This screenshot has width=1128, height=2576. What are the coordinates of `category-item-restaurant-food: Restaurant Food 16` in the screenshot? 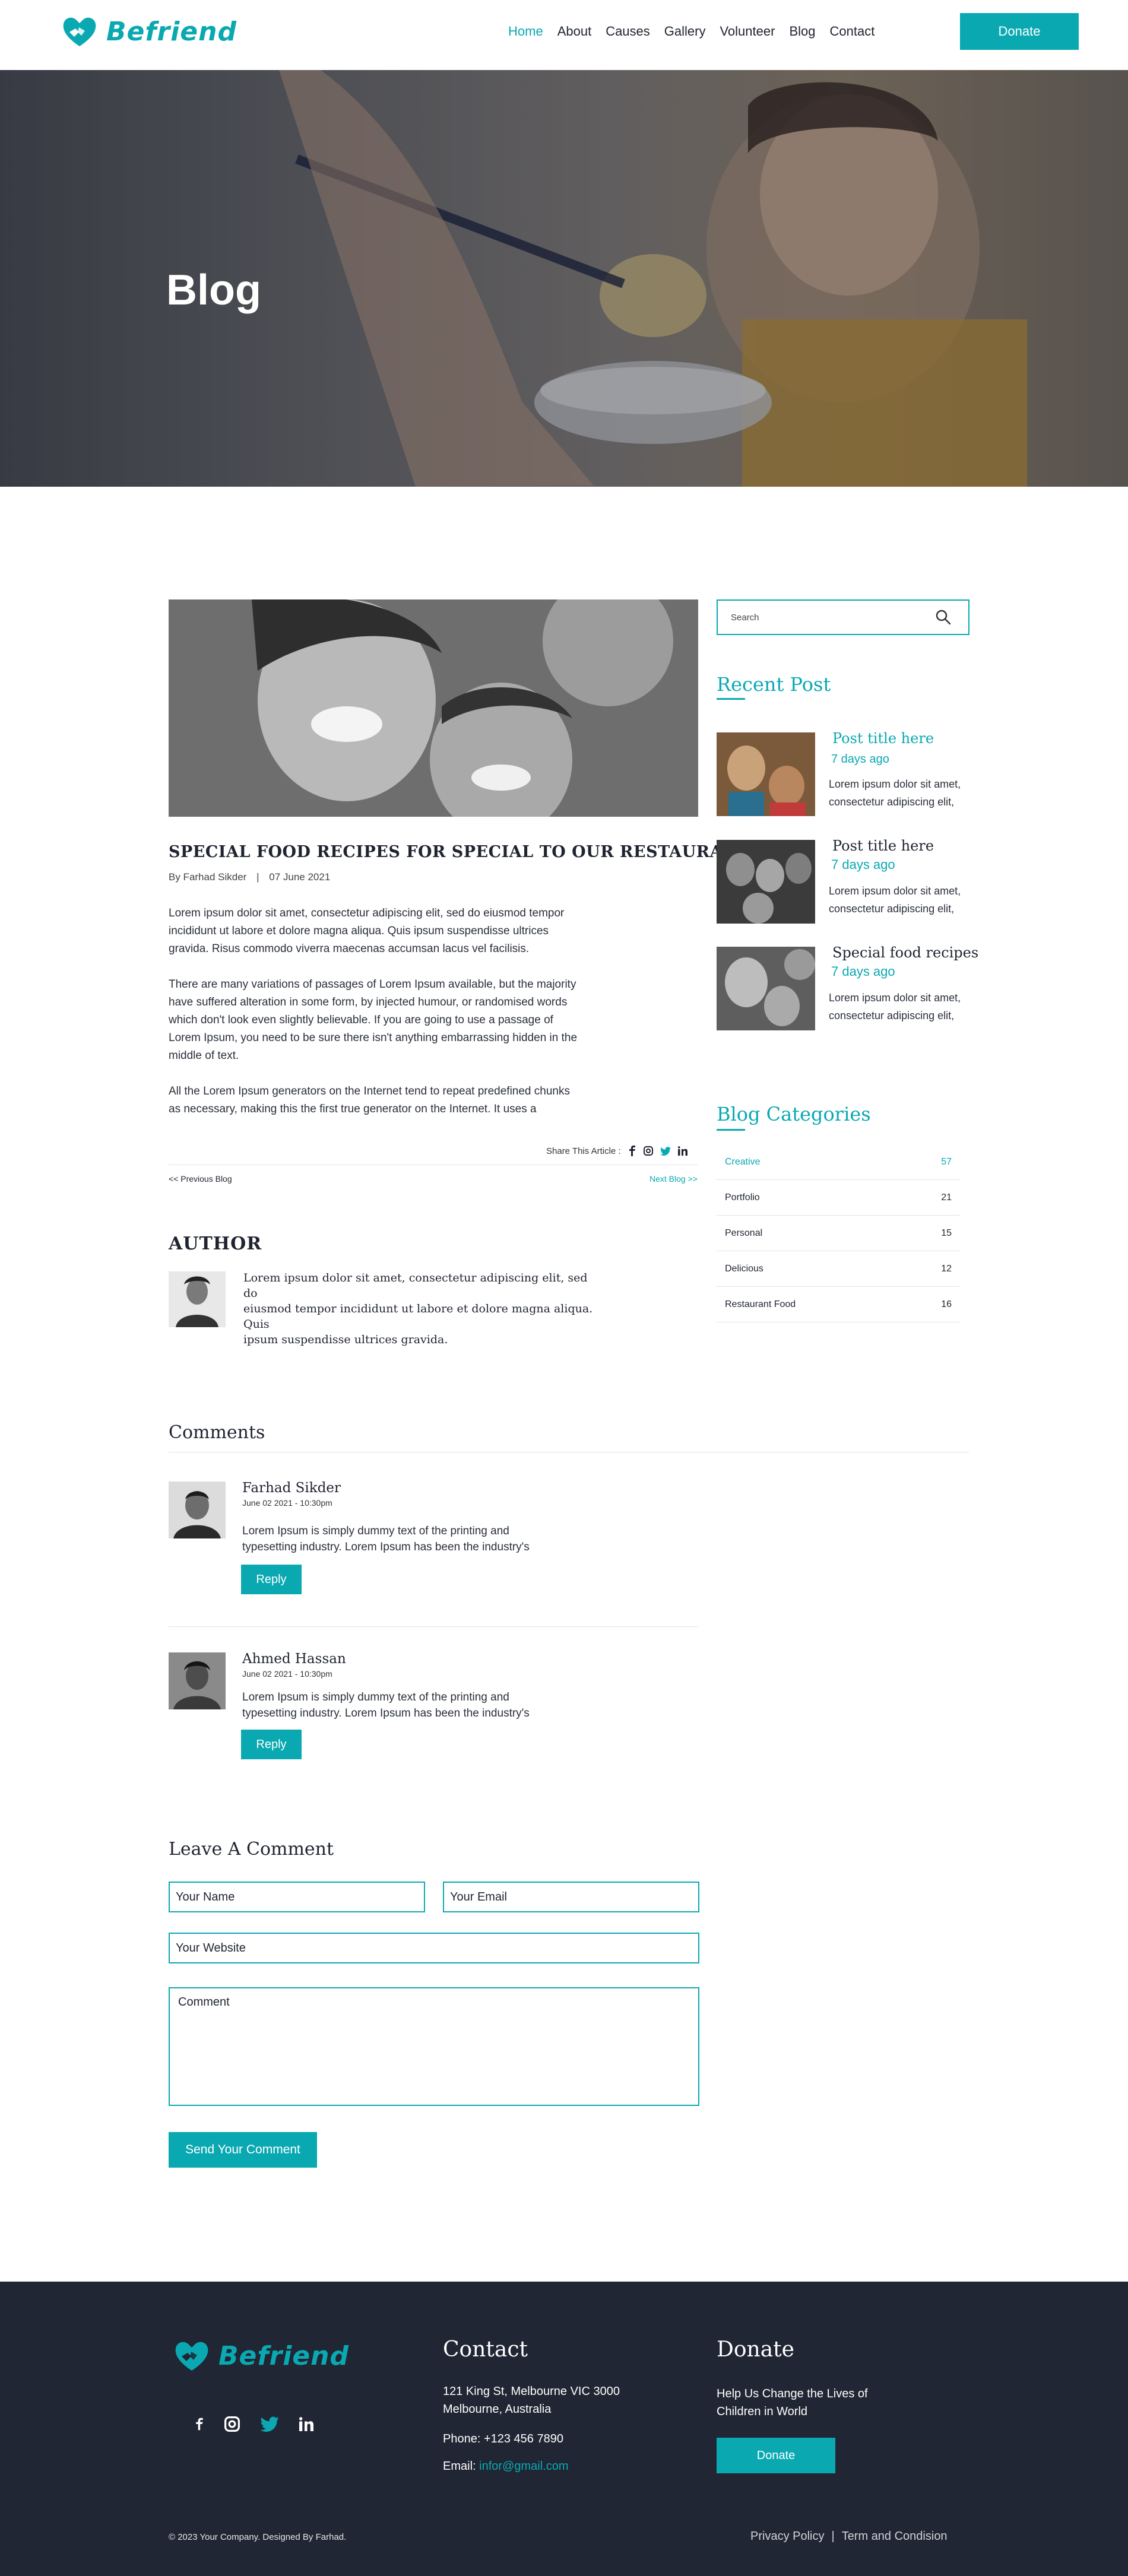 It's located at (838, 1304).